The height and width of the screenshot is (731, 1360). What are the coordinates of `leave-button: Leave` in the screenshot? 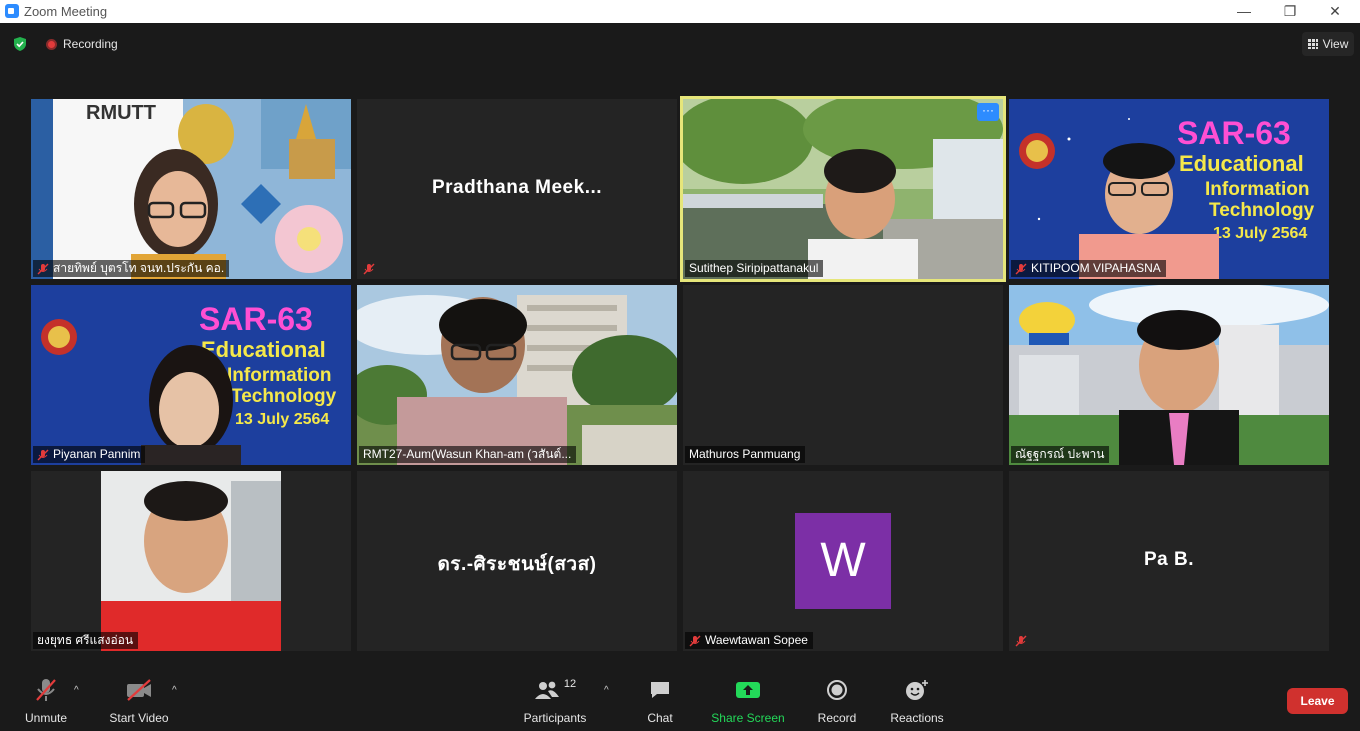 It's located at (1317, 701).